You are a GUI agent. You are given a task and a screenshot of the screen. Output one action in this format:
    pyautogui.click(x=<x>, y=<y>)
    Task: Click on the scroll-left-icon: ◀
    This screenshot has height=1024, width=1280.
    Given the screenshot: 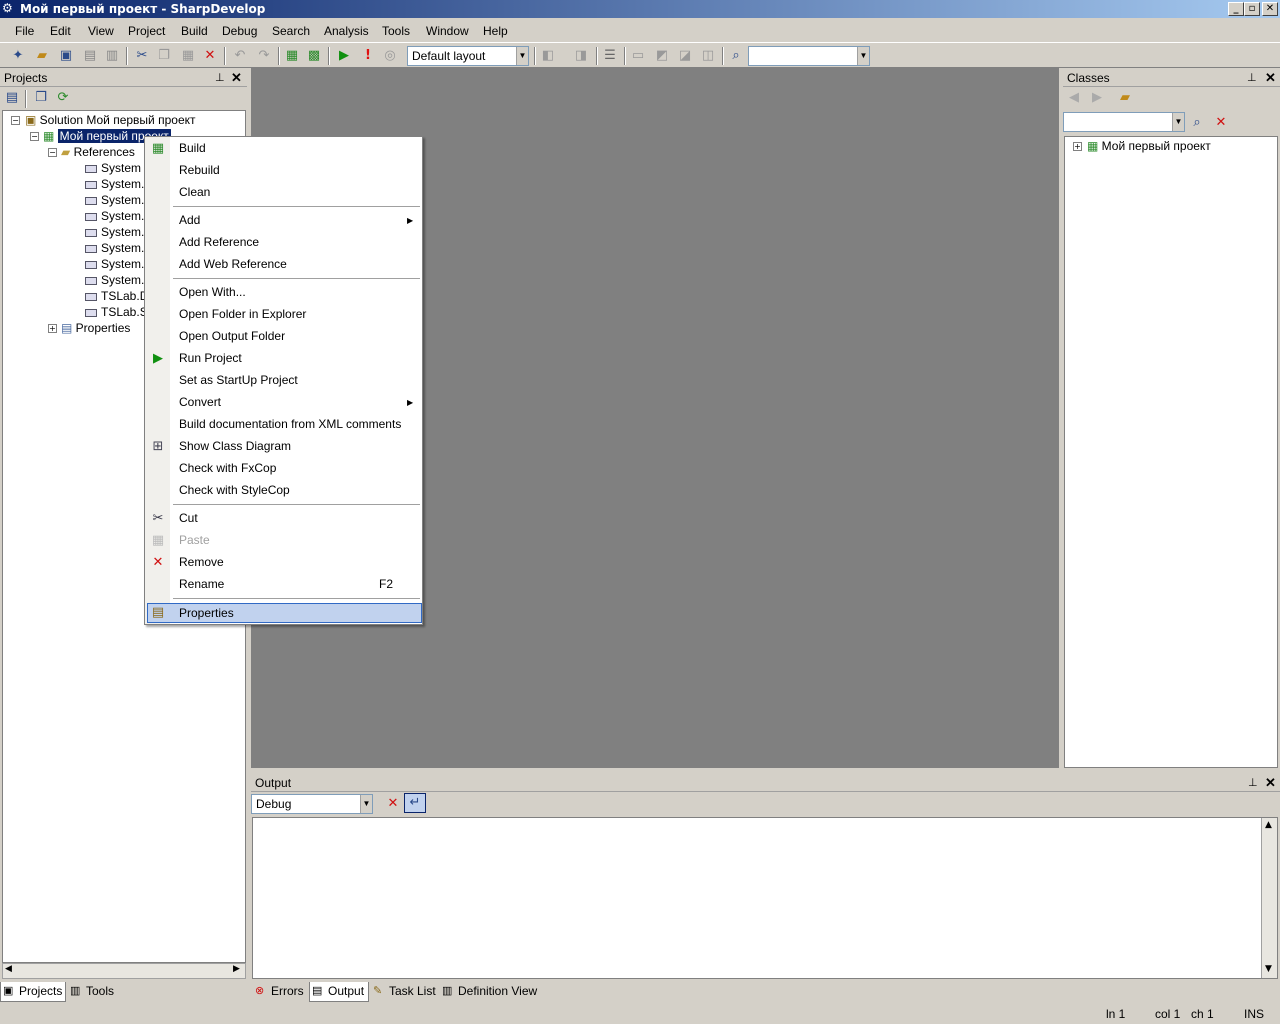 What is the action you would take?
    pyautogui.click(x=8, y=969)
    